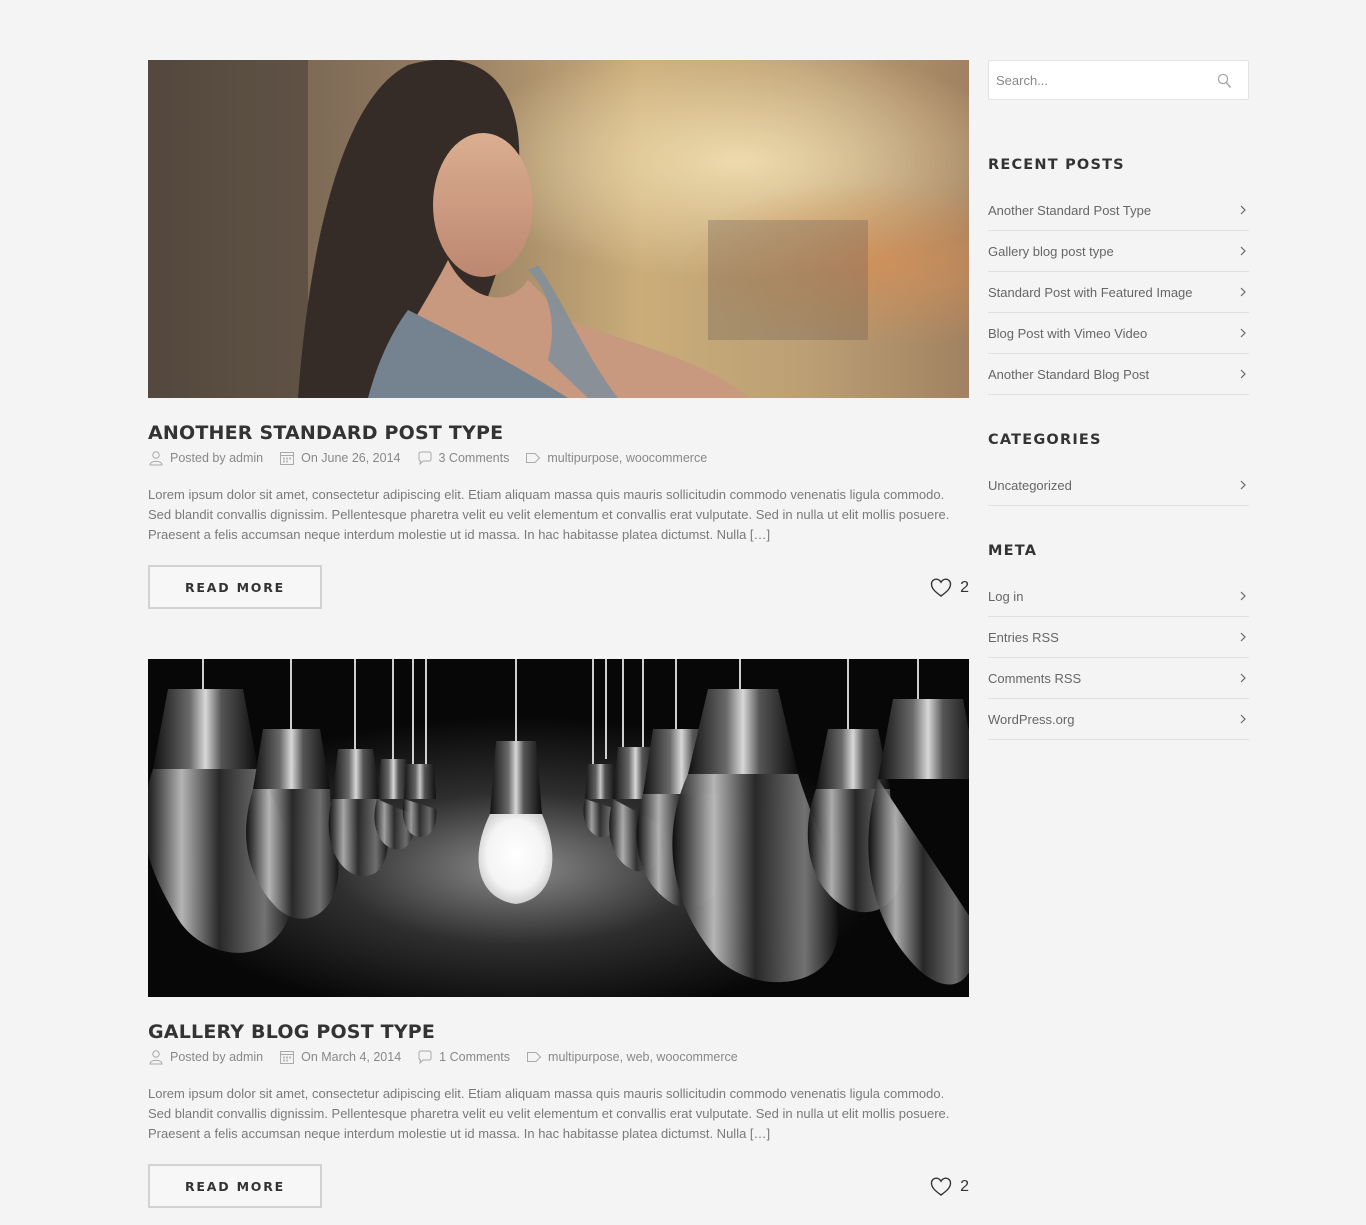 The width and height of the screenshot is (1366, 1225). I want to click on recent-post-item: Gallery blog post type, so click(1118, 251).